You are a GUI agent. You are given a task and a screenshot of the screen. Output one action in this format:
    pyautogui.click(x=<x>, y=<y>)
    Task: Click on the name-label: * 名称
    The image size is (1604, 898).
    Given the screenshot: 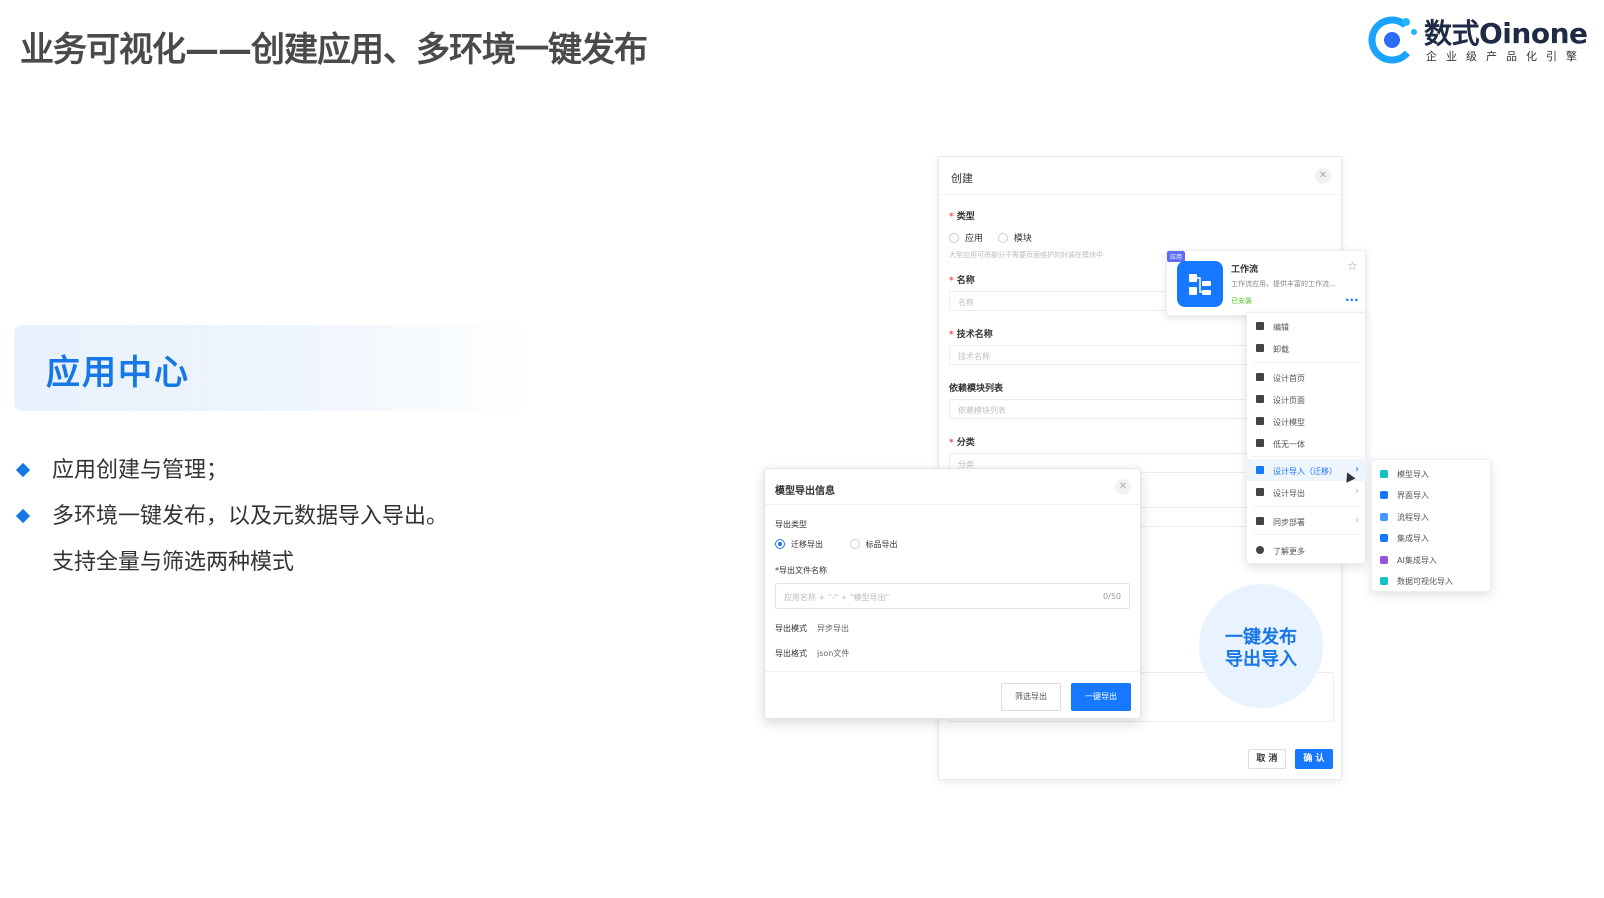 What is the action you would take?
    pyautogui.click(x=962, y=281)
    